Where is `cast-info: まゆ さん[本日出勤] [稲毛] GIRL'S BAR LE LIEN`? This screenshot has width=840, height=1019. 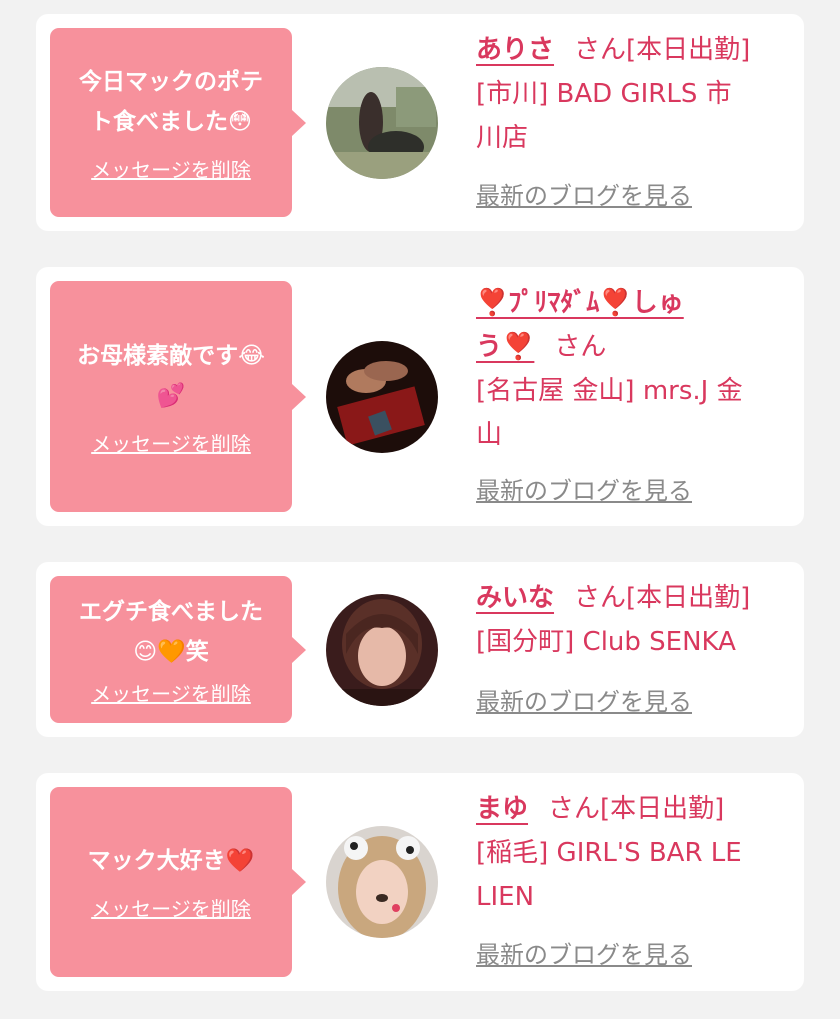 cast-info: まゆ さん[本日出勤] [稲毛] GIRL'S BAR LE LIEN is located at coordinates (632, 853).